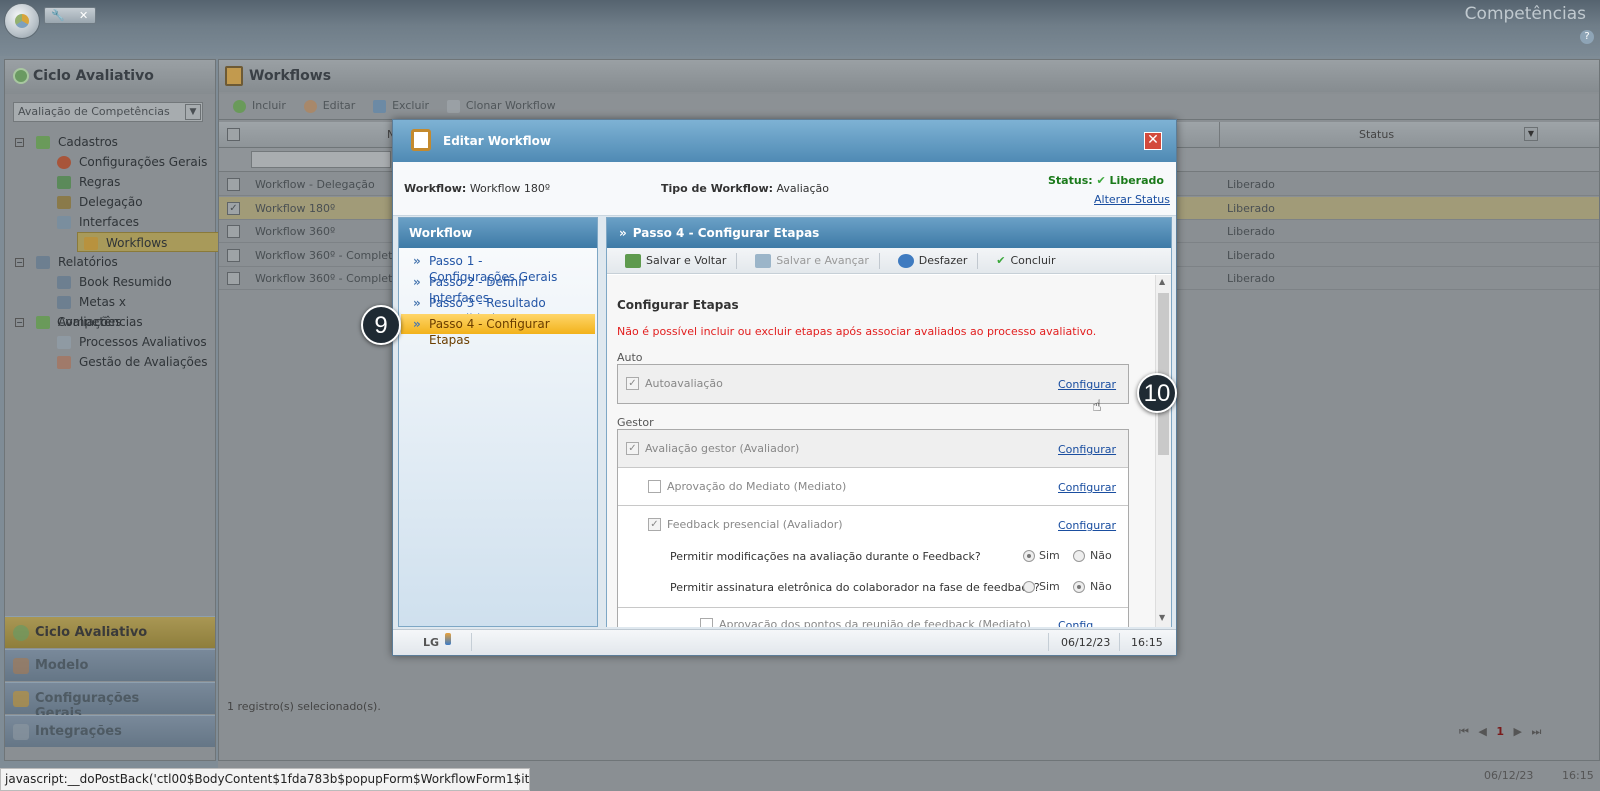  I want to click on last-page-icon: ⏭, so click(1537, 731).